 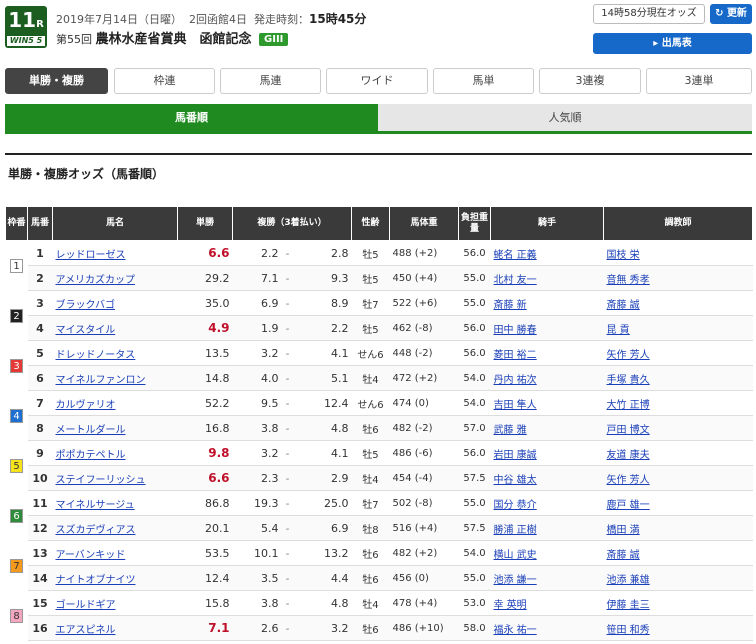 I want to click on tab-trio: 3連複, so click(x=590, y=81).